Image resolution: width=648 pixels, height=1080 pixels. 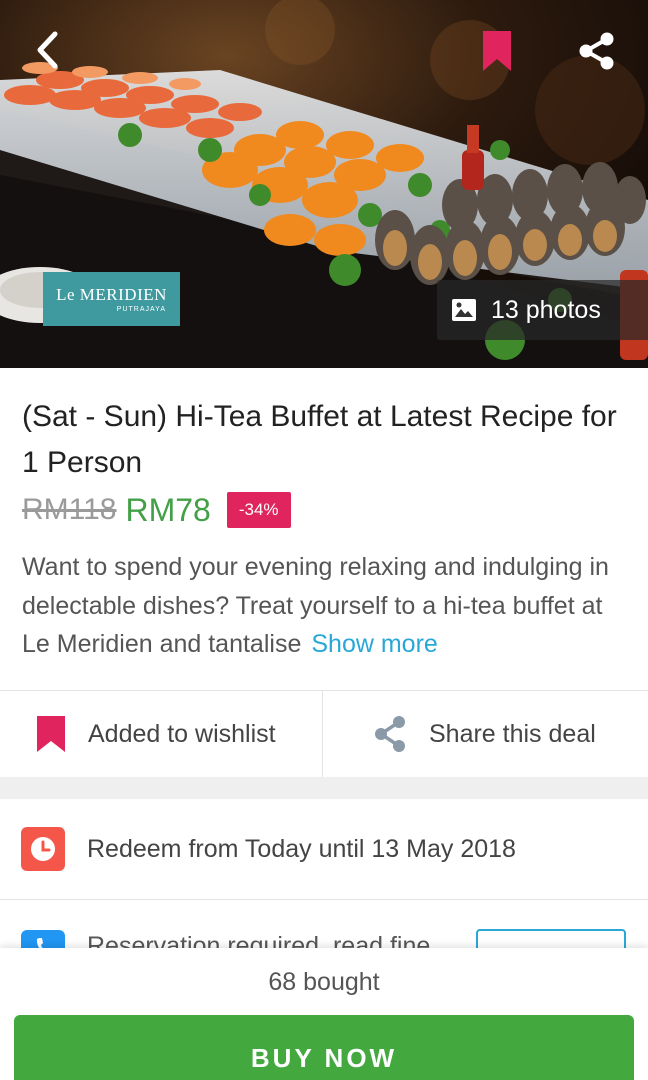 I want to click on back-button, so click(x=48, y=50).